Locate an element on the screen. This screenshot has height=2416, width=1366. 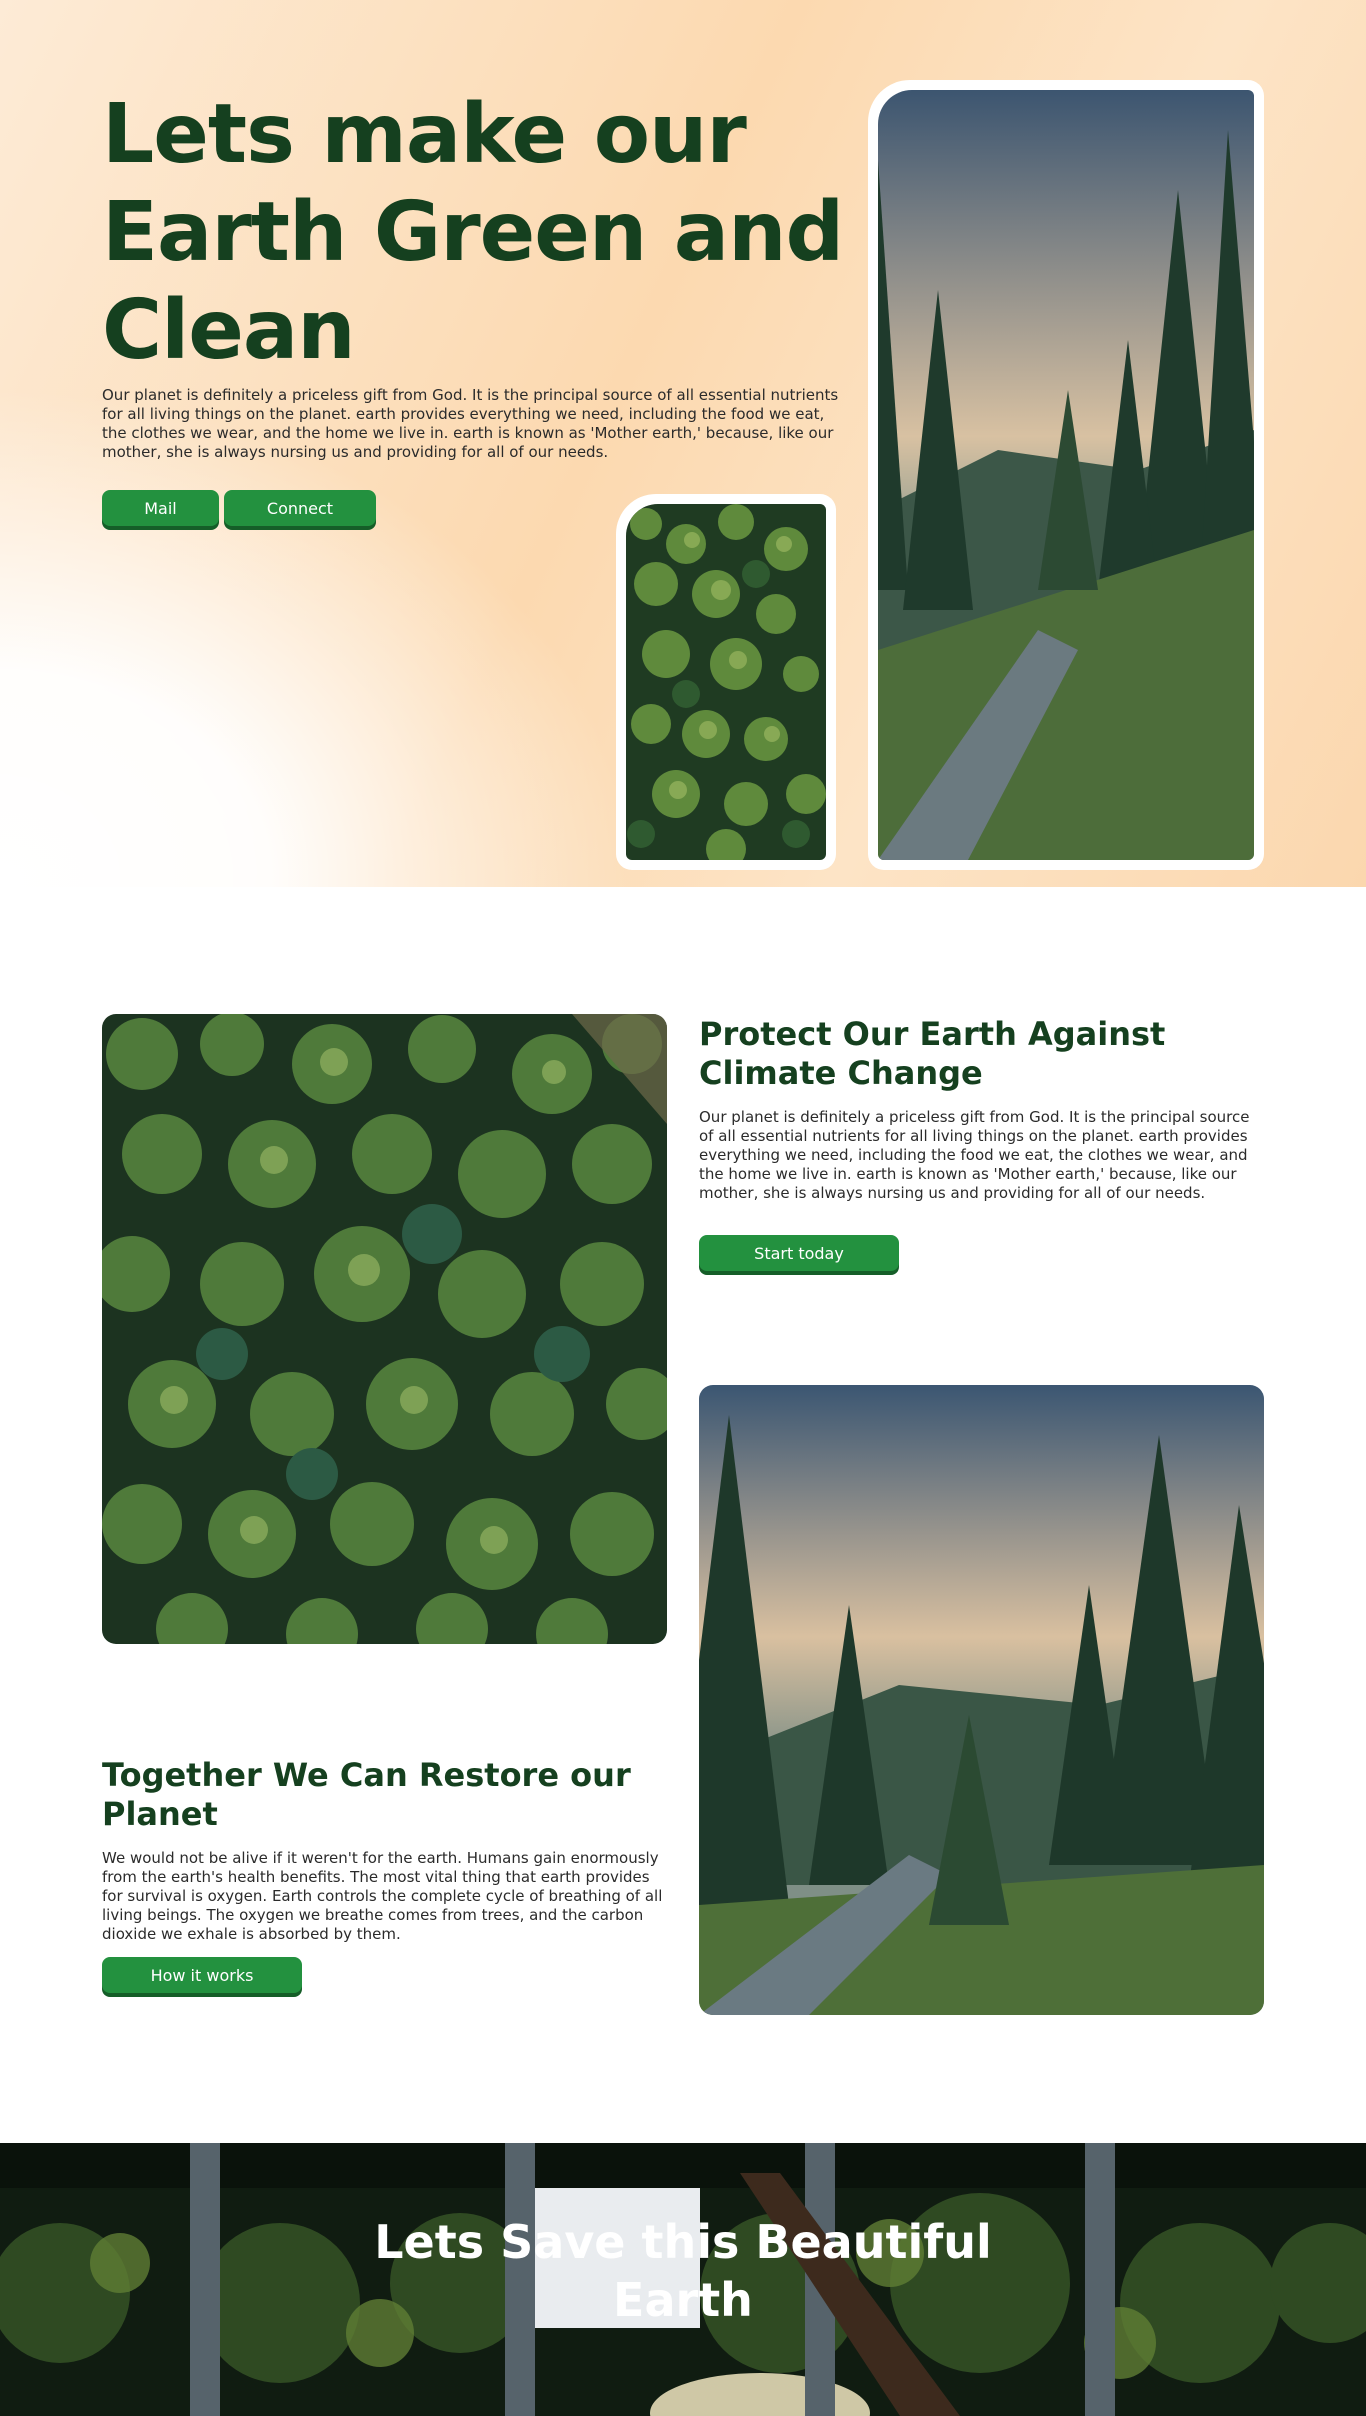
forest-valley-image is located at coordinates (981, 1700).